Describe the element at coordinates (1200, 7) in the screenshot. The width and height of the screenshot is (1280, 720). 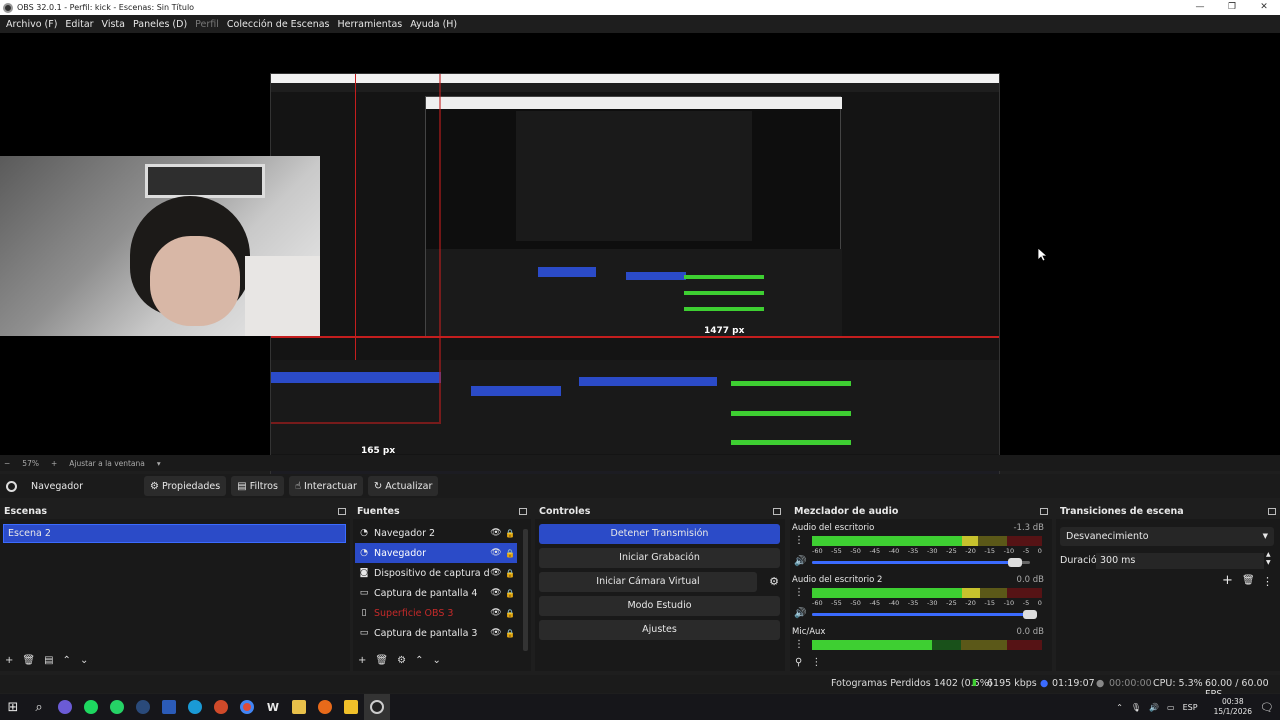
I see `minimize-button: —` at that location.